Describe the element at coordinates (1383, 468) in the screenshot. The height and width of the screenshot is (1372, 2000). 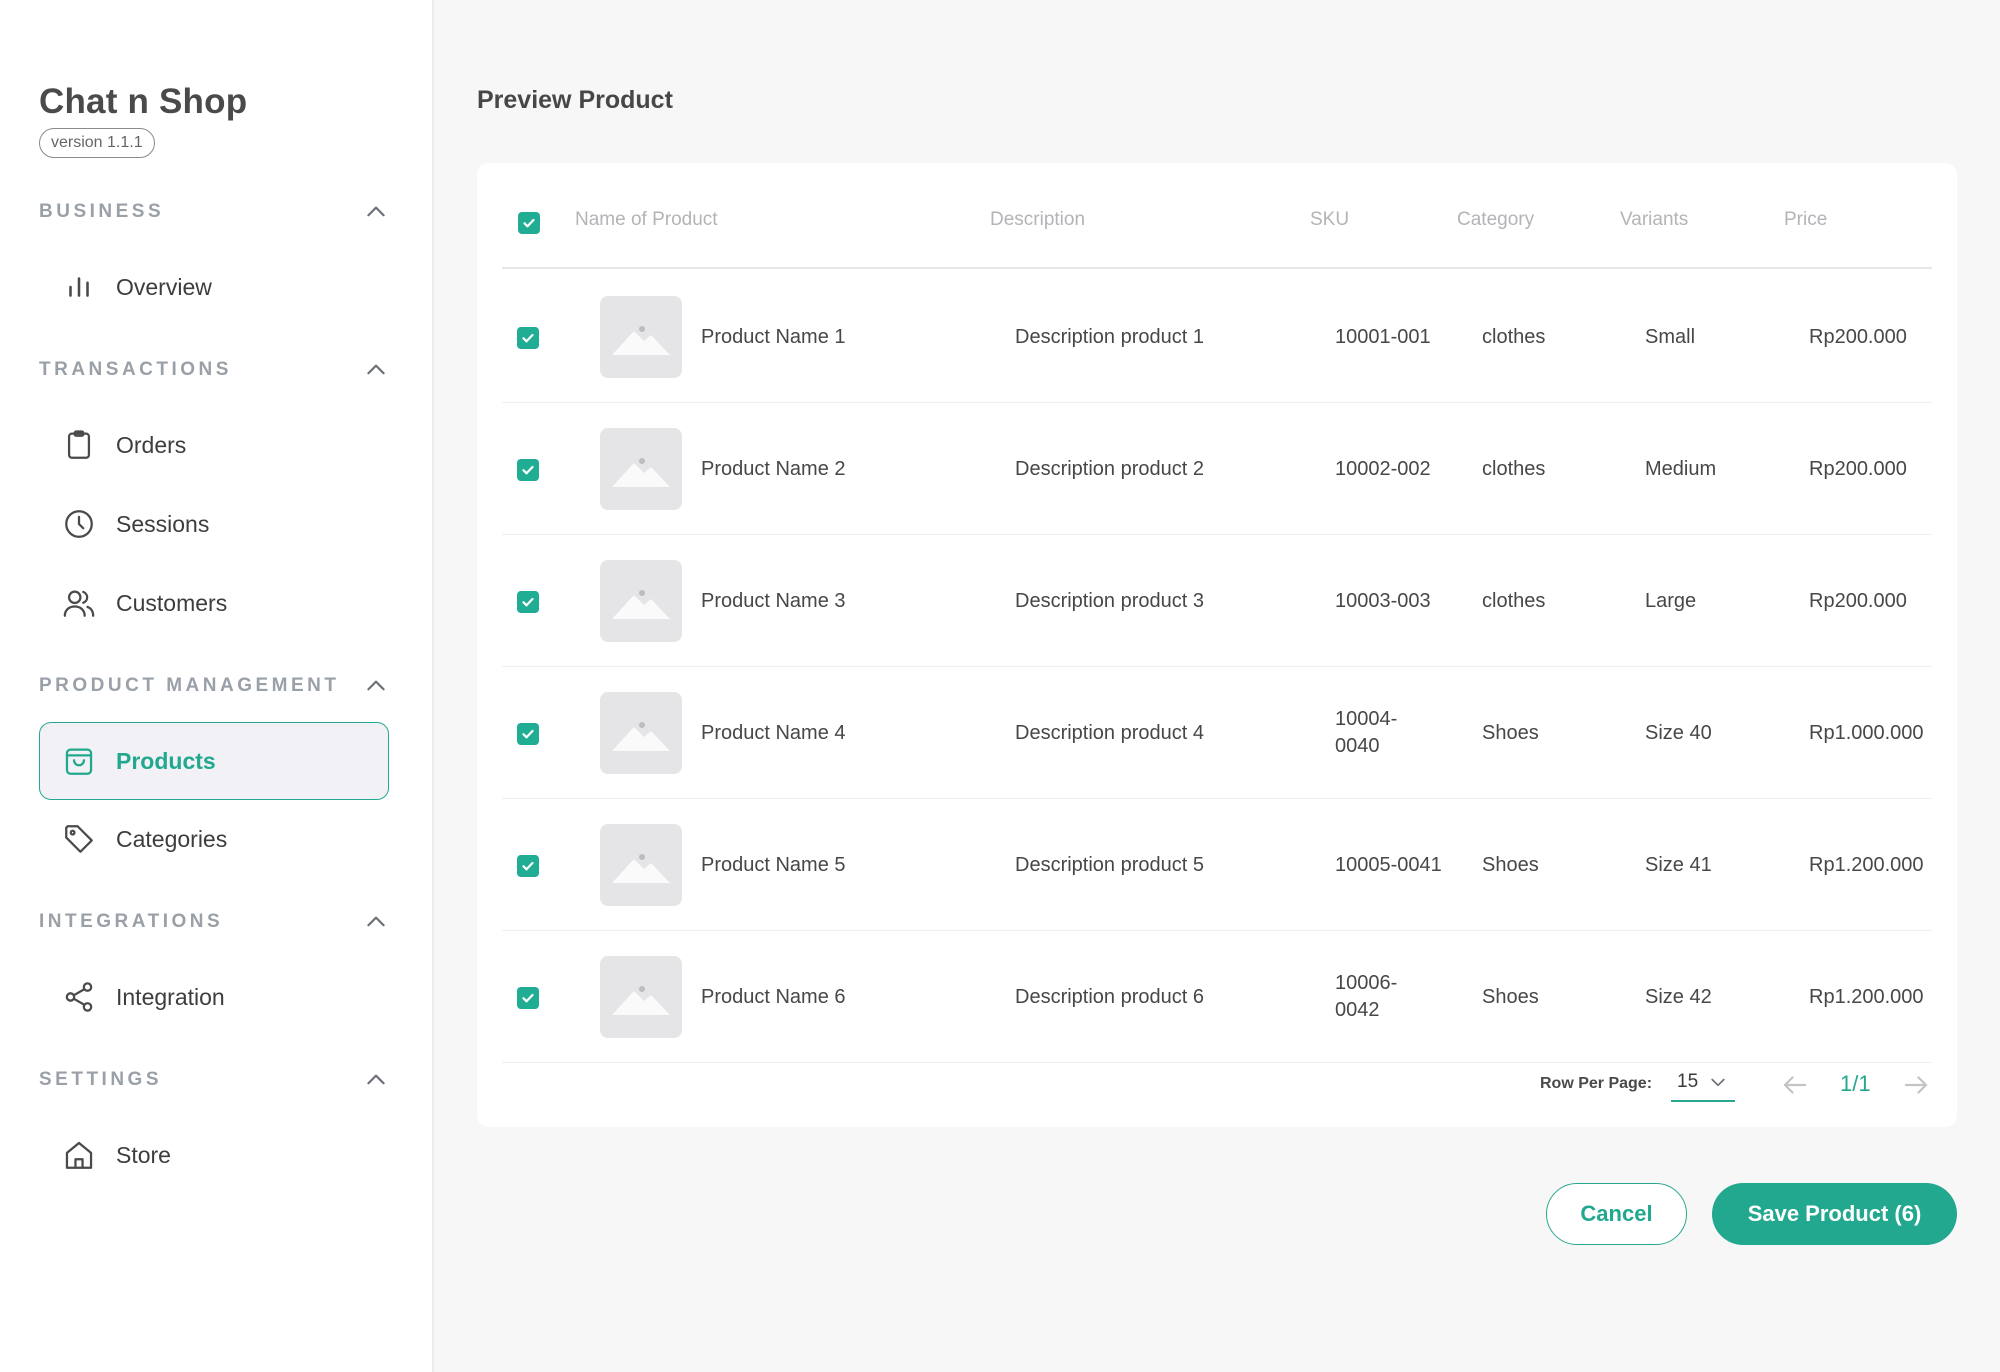
I see `product-sku: 10002-002` at that location.